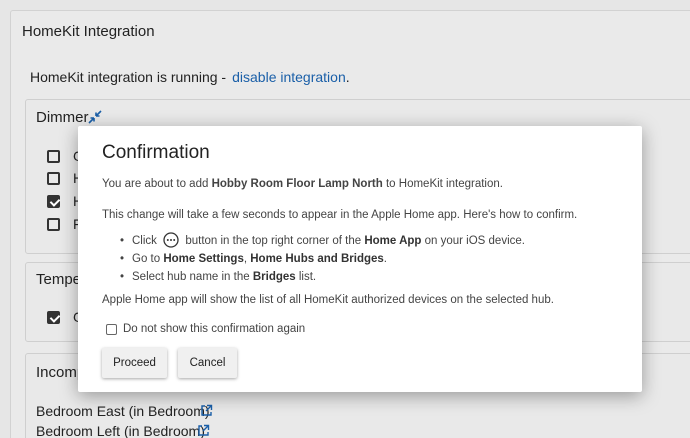 This screenshot has height=438, width=690. What do you see at coordinates (111, 329) in the screenshot?
I see `do-not-show-checkbox` at bounding box center [111, 329].